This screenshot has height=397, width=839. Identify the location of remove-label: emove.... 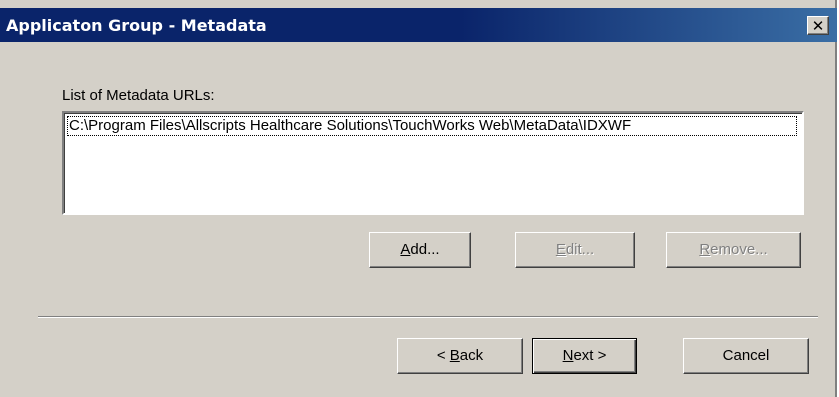
(739, 249).